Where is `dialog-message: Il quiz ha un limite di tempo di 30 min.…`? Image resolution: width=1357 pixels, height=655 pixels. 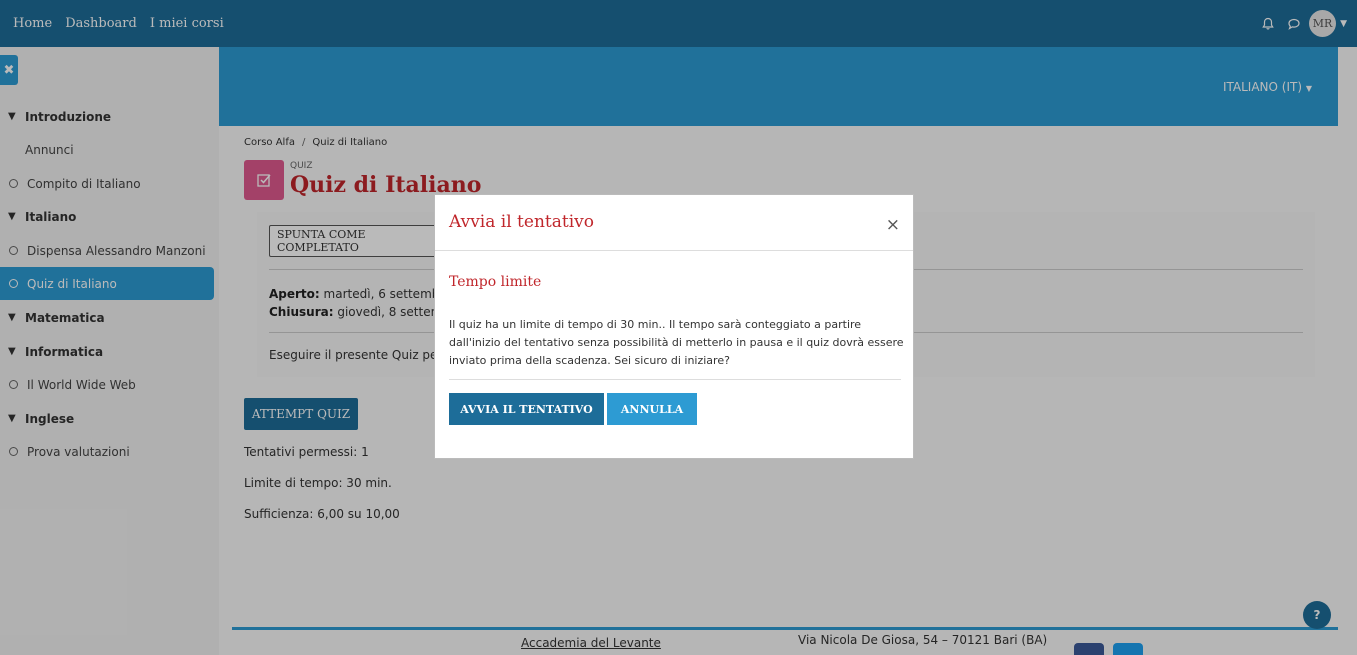 dialog-message: Il quiz ha un limite di tempo di 30 min.… is located at coordinates (676, 342).